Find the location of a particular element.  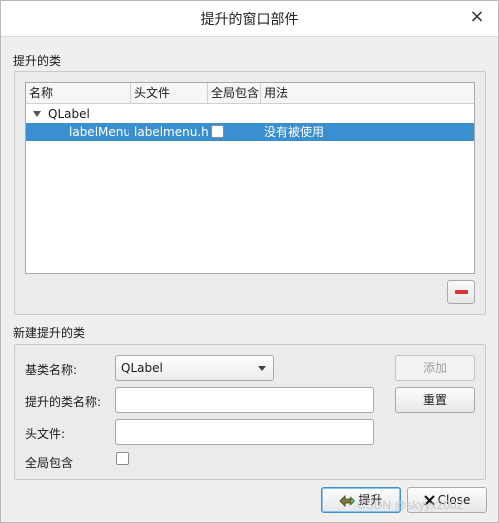

column-header-usage: 用法 is located at coordinates (367, 93).